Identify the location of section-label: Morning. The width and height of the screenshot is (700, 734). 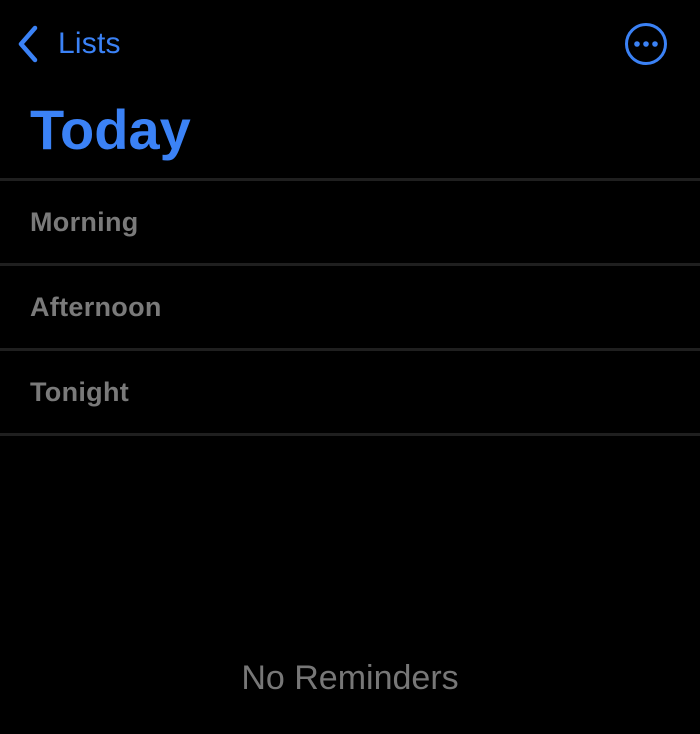
(84, 221).